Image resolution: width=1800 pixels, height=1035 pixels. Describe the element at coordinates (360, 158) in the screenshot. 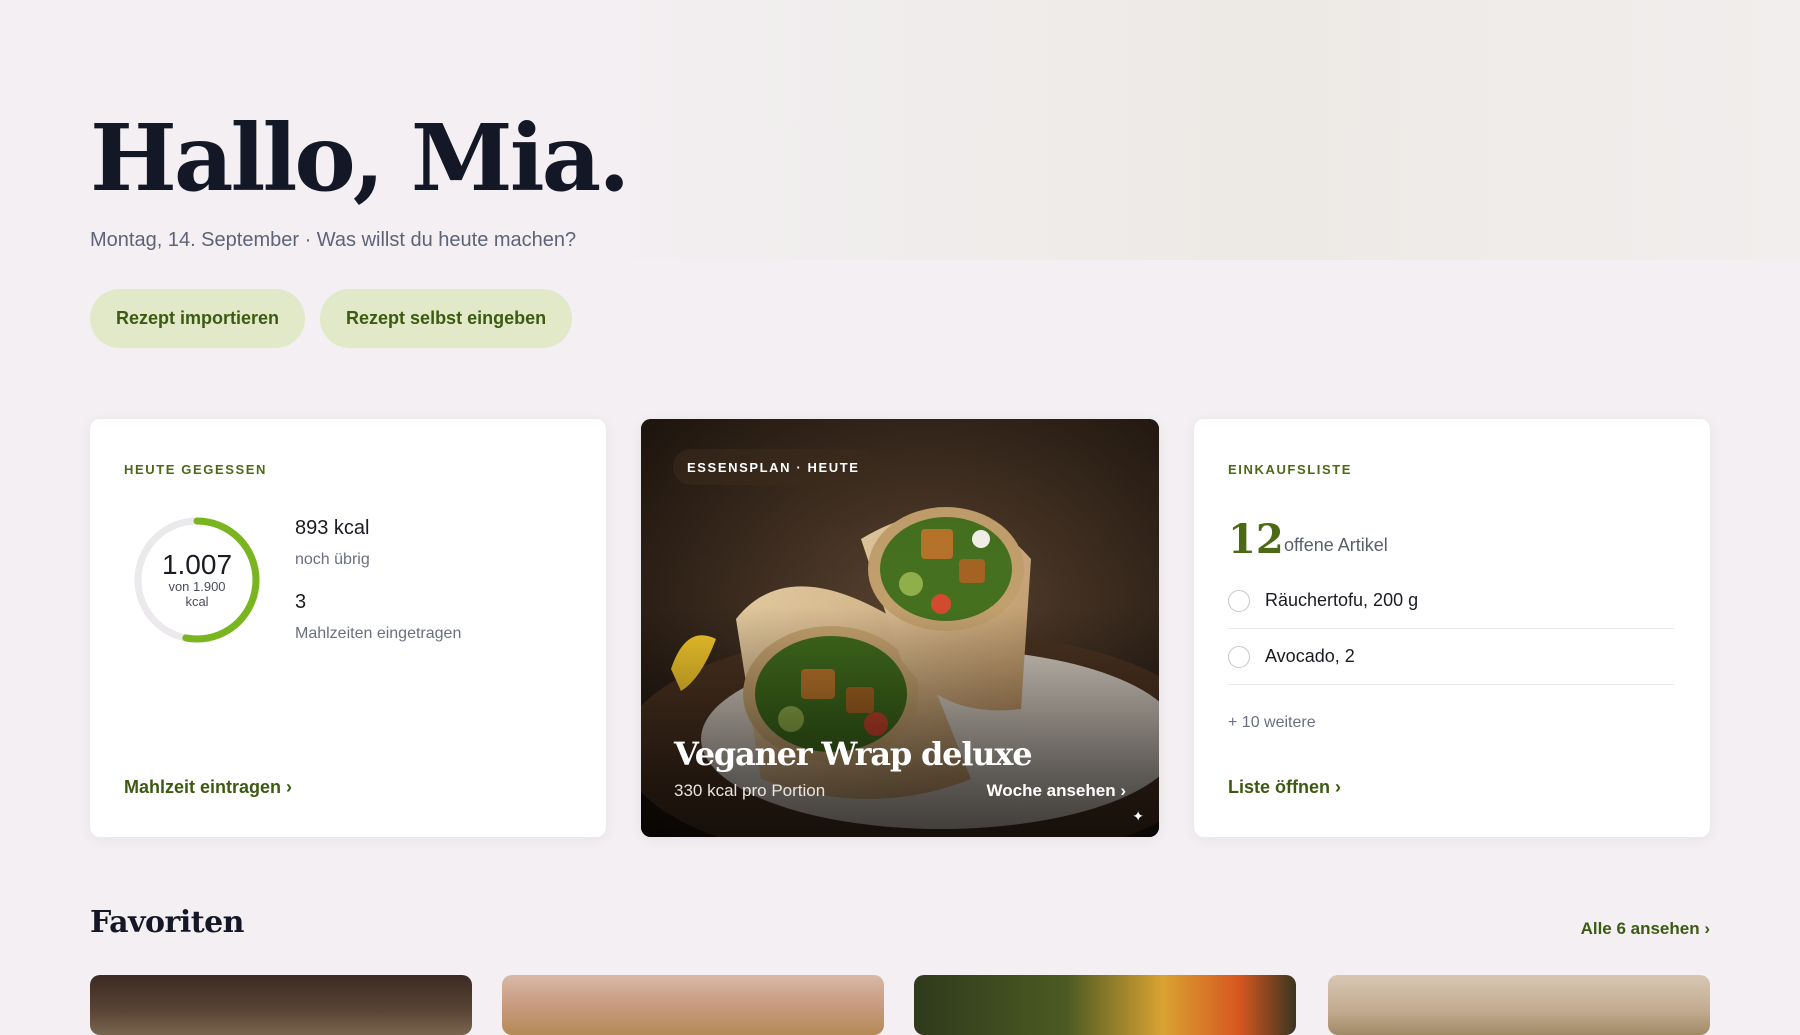

I see `greeting-title: Hallo, Mia.` at that location.